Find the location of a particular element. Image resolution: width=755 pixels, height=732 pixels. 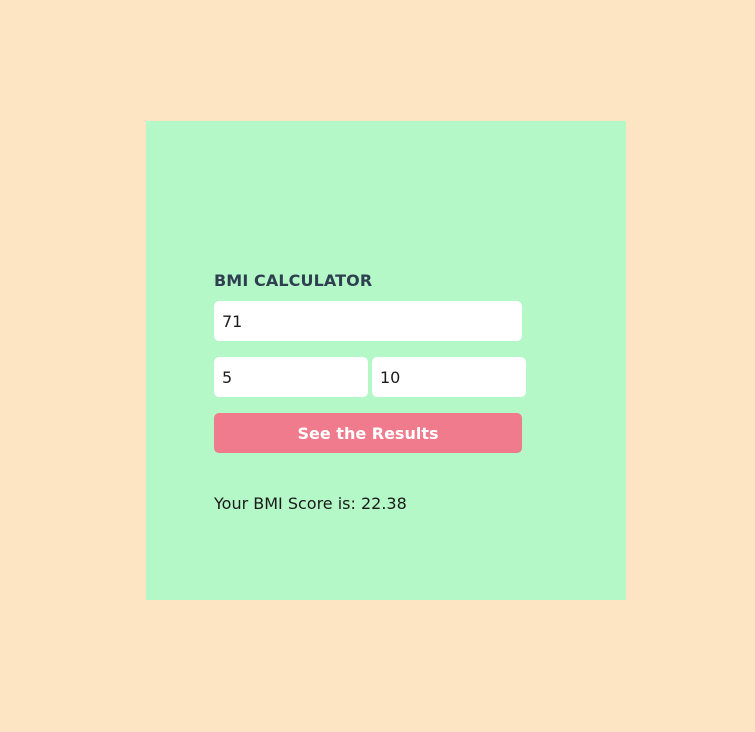

height-feet-input is located at coordinates (291, 377).